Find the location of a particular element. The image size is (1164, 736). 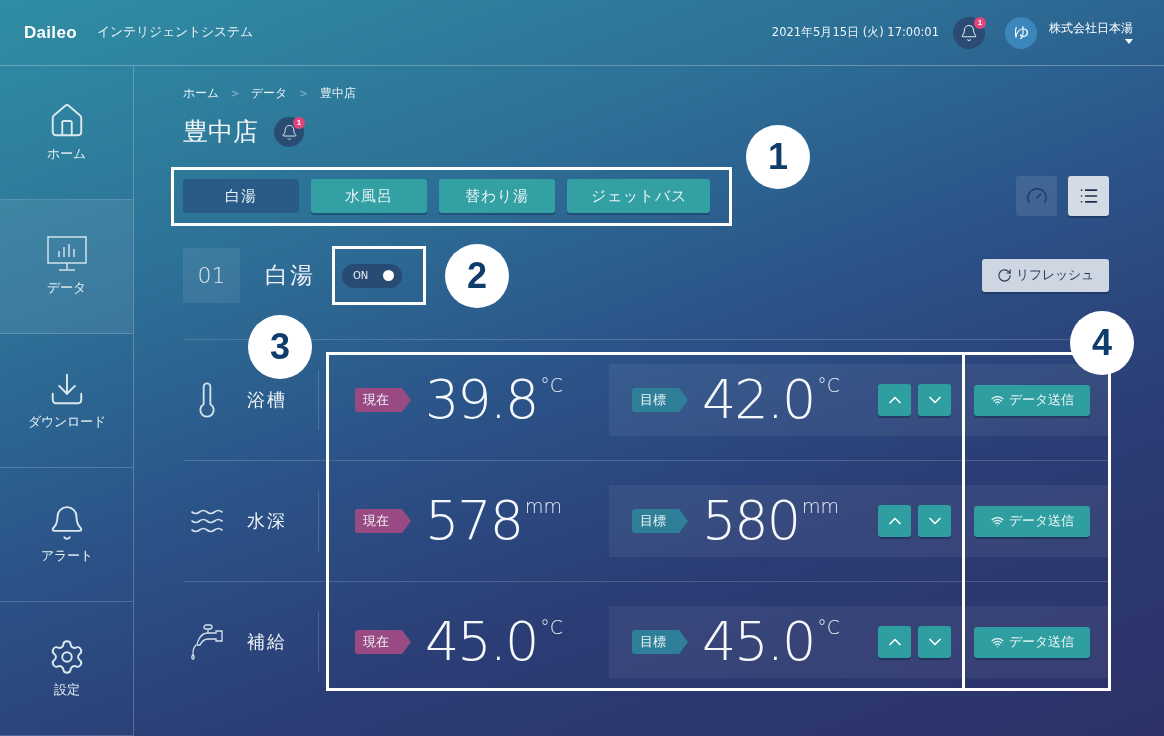

sidebar-item-label: アラート is located at coordinates (66, 556).